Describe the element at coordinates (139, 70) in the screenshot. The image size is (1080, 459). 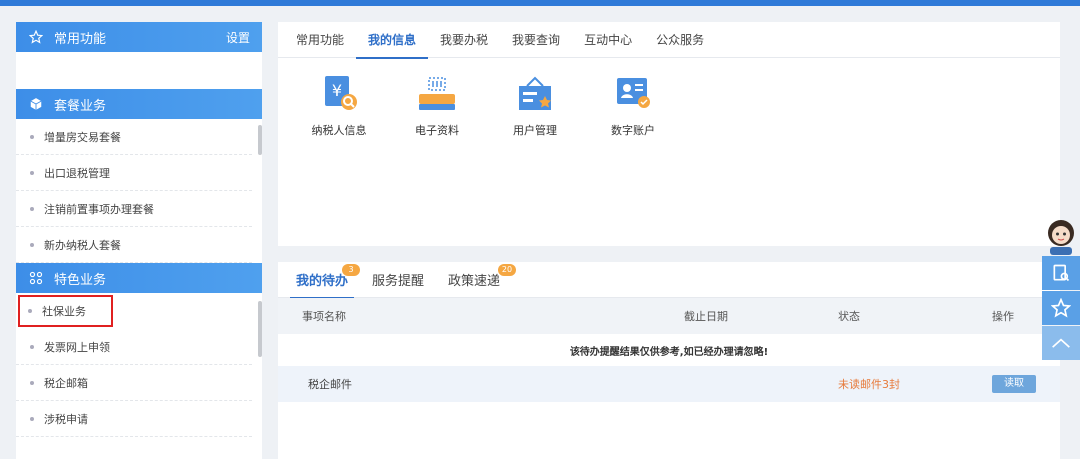
I see `favorites-body` at that location.